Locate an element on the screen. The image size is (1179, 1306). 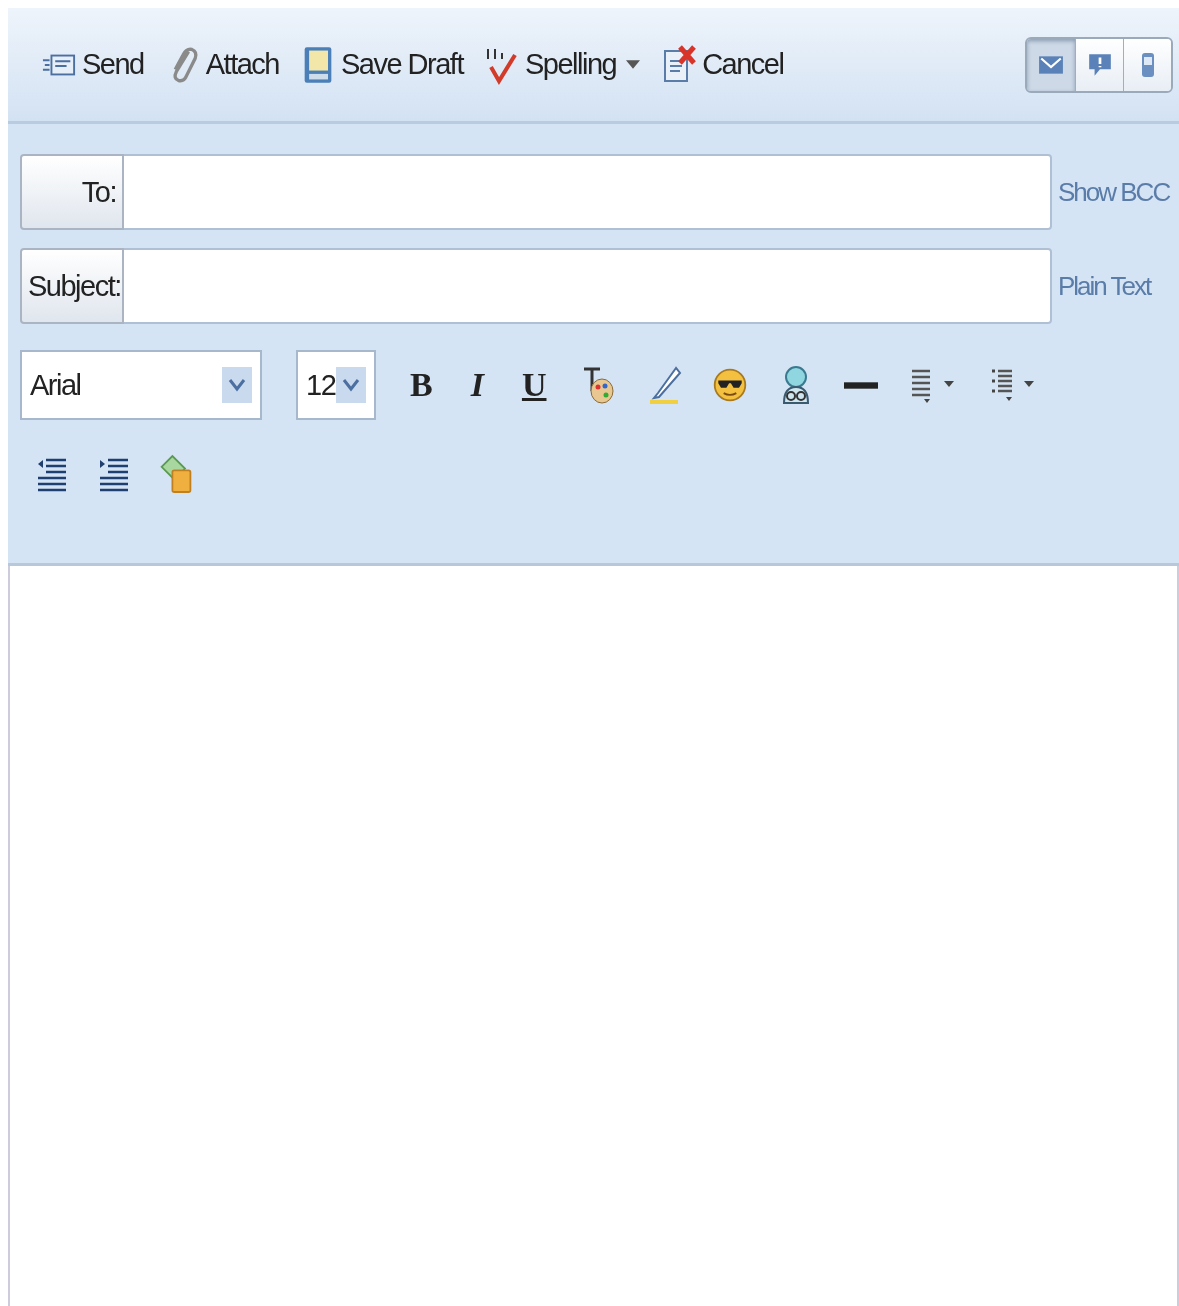
pictures-icon is located at coordinates (176, 474).